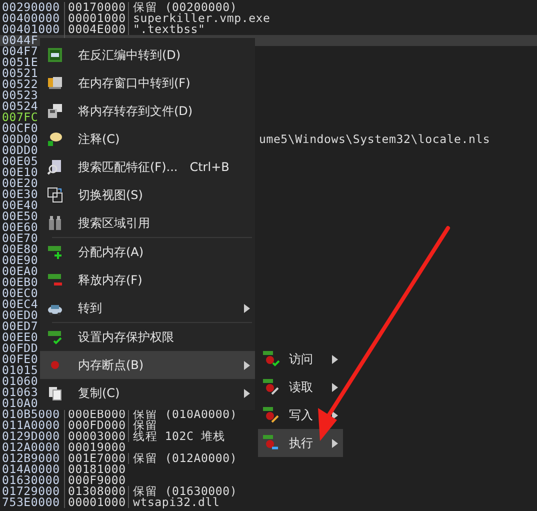  What do you see at coordinates (19, 271) in the screenshot?
I see `address-cell-text: 00EA0` at bounding box center [19, 271].